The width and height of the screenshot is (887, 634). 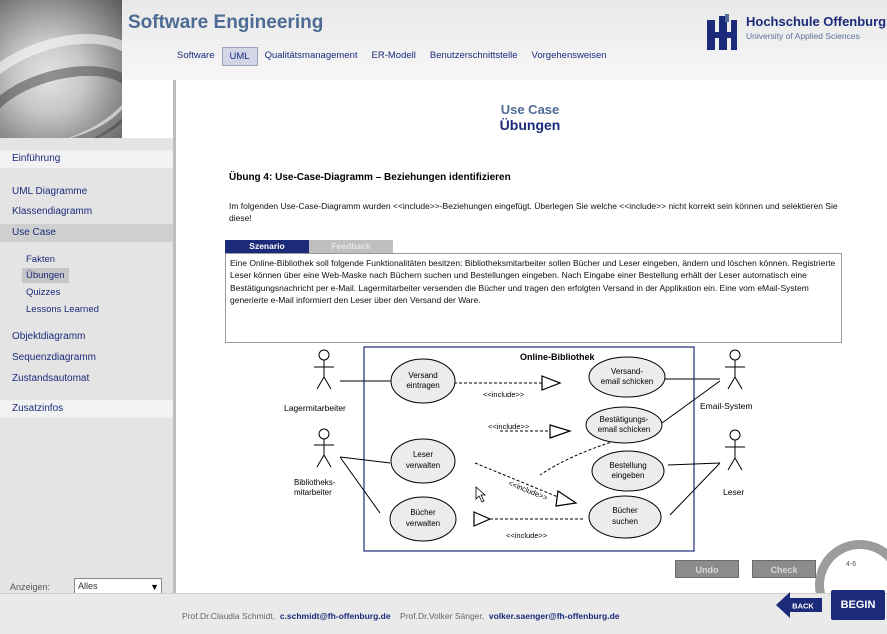 I want to click on actor-email-system-label: Email-System, so click(x=726, y=406).